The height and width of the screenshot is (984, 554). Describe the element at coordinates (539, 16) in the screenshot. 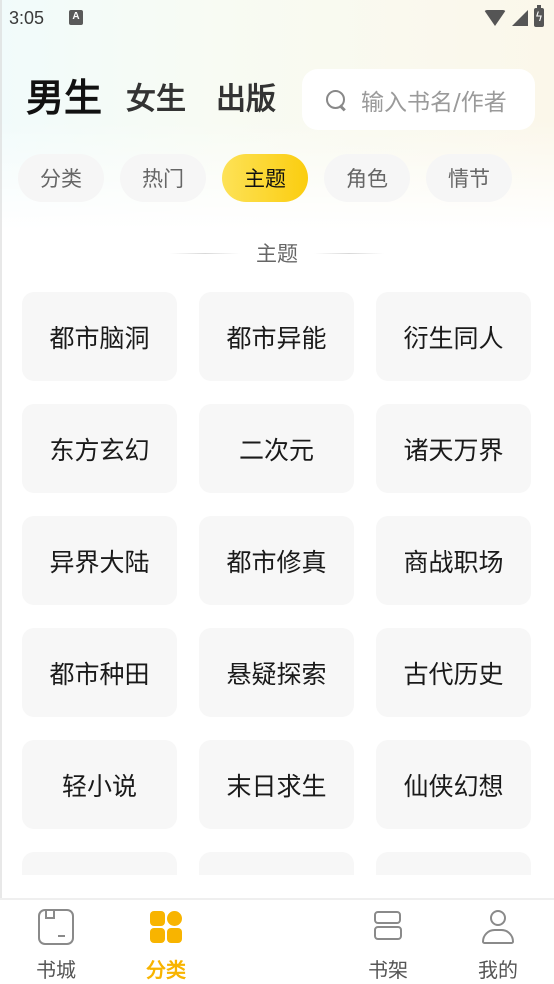

I see `battery-charging-icon` at that location.